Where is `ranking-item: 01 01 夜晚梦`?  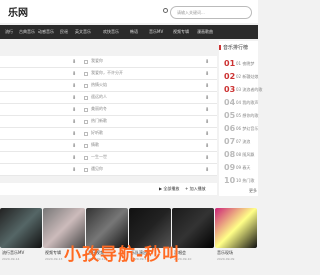 ranking-item: 01 01 夜晚梦 is located at coordinates (238, 64).